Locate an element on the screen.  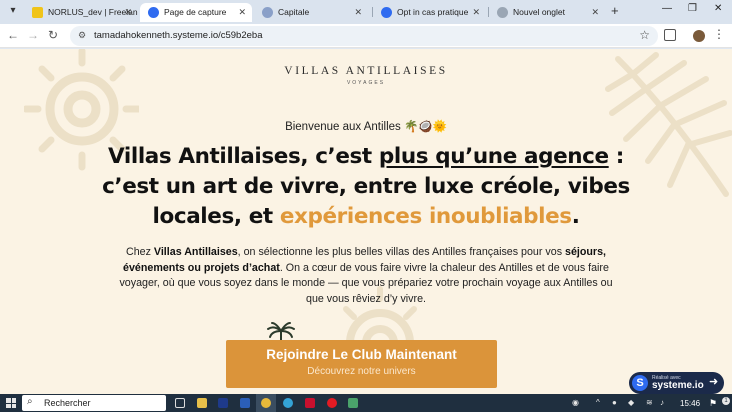
tab-title: Nouvel onglet is located at coordinates (539, 12).